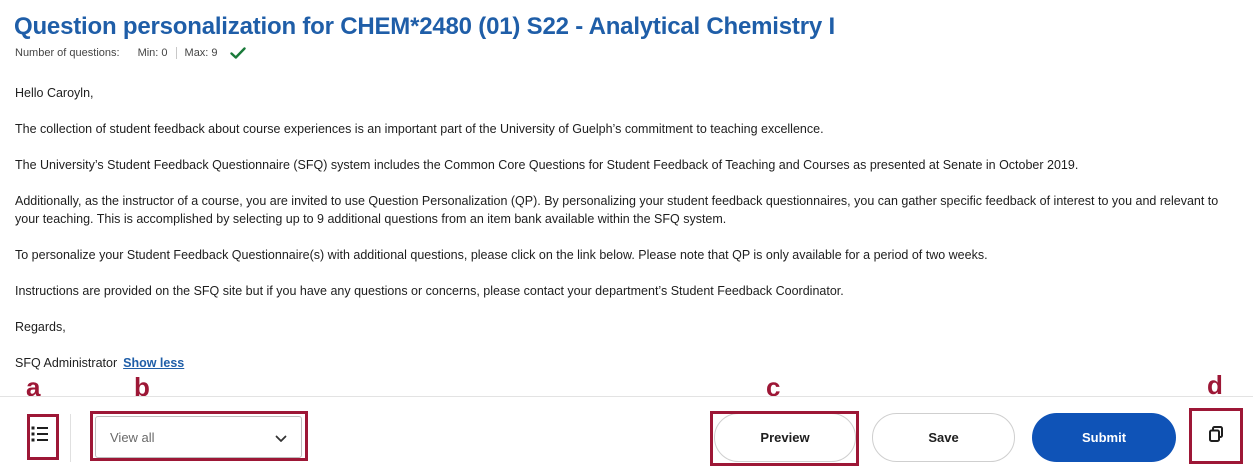  What do you see at coordinates (67, 53) in the screenshot?
I see `num-questions-label: Number of questions:` at bounding box center [67, 53].